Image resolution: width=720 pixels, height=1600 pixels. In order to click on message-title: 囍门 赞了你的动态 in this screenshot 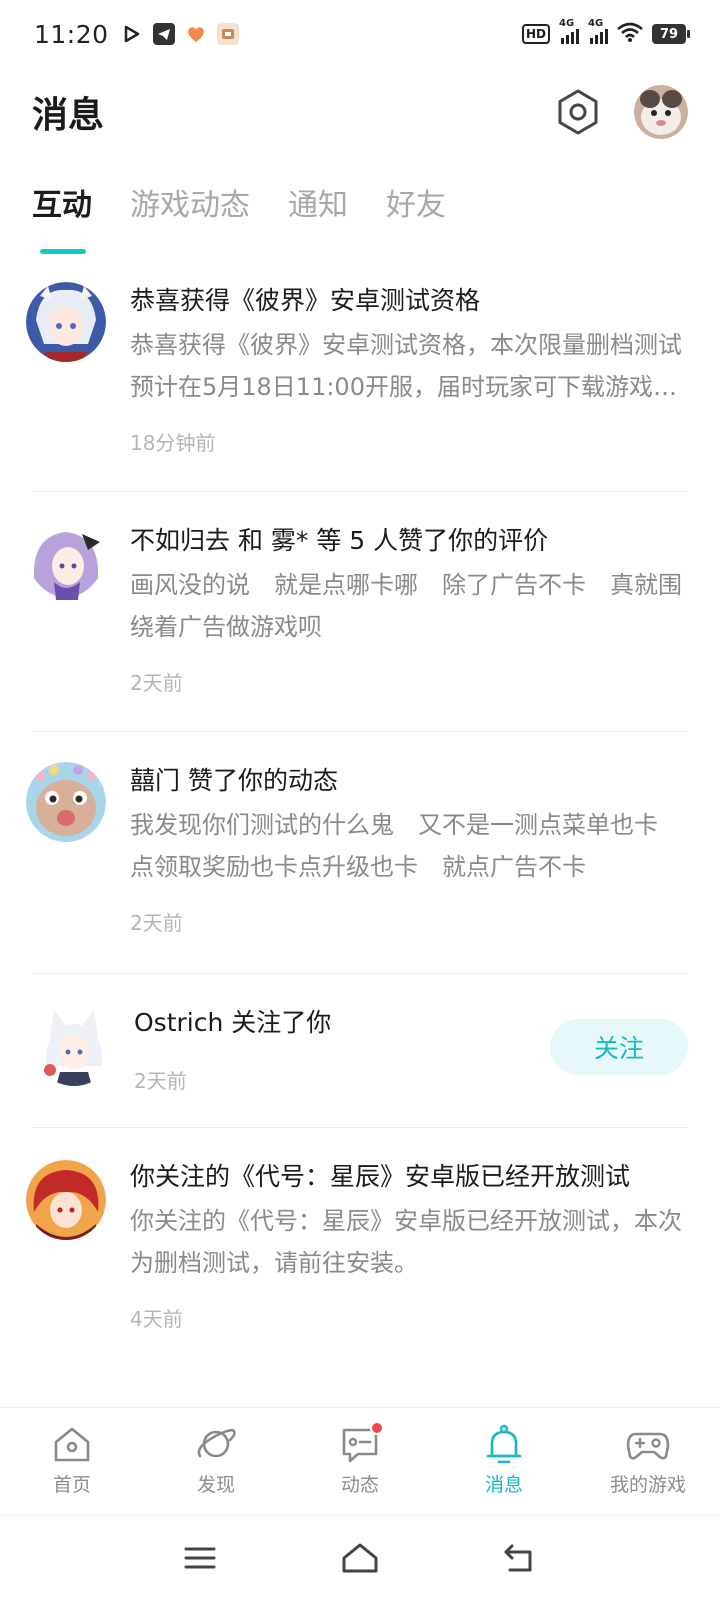, I will do `click(234, 780)`.